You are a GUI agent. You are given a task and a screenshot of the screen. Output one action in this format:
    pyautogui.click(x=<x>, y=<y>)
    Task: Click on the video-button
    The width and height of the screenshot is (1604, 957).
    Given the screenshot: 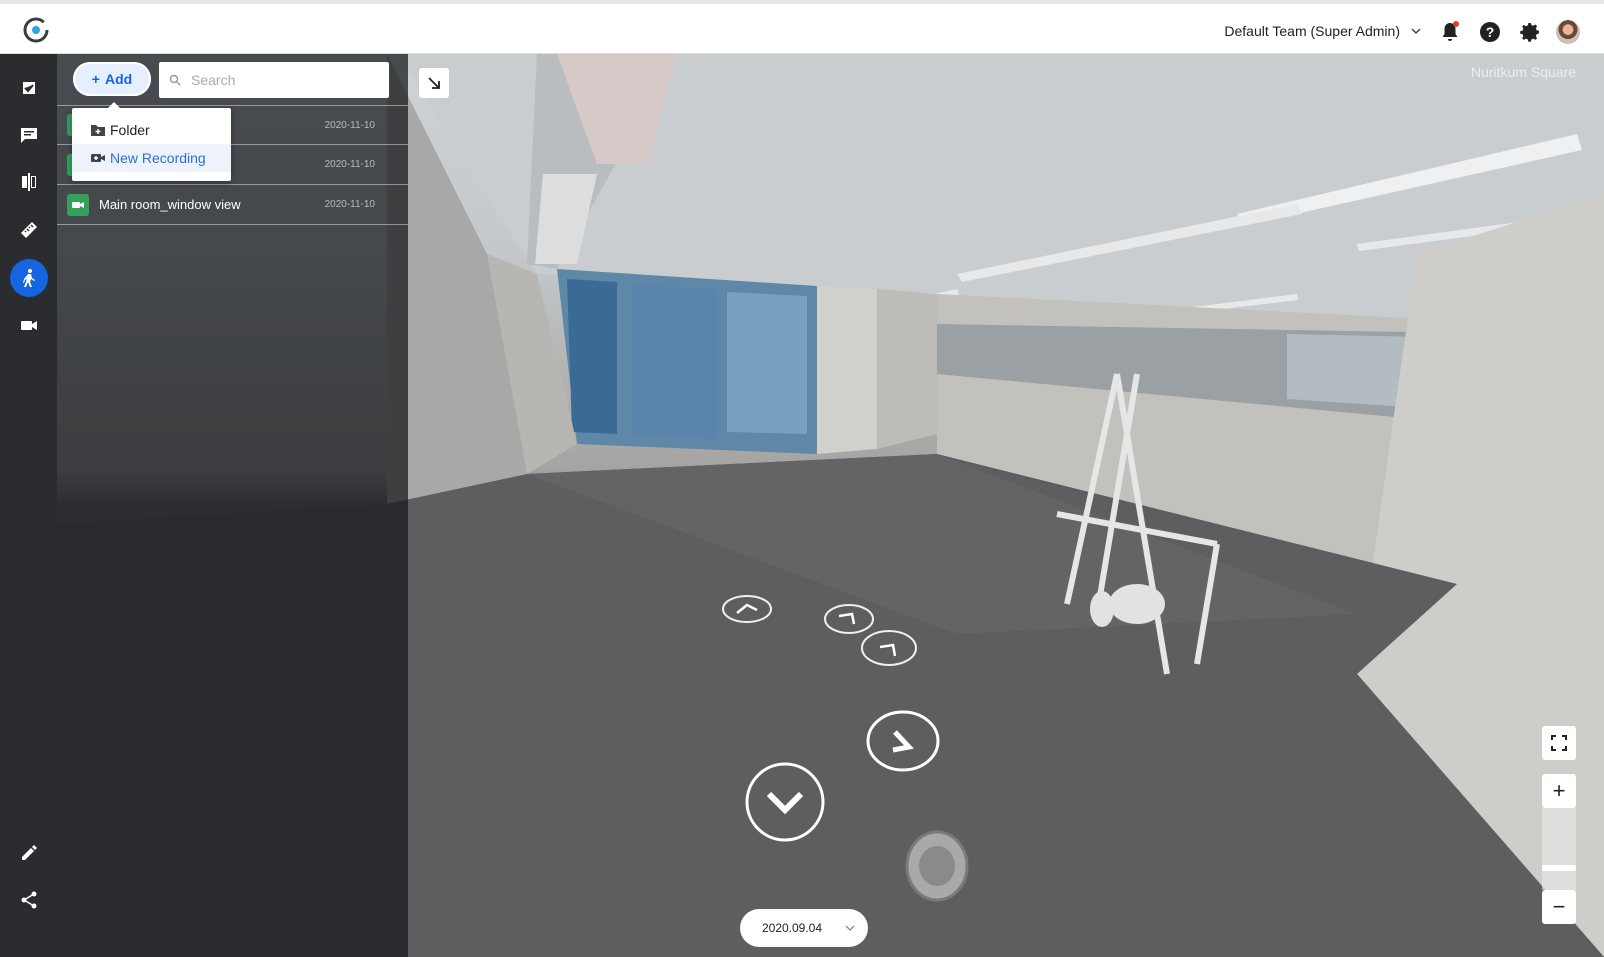 What is the action you would take?
    pyautogui.click(x=29, y=325)
    